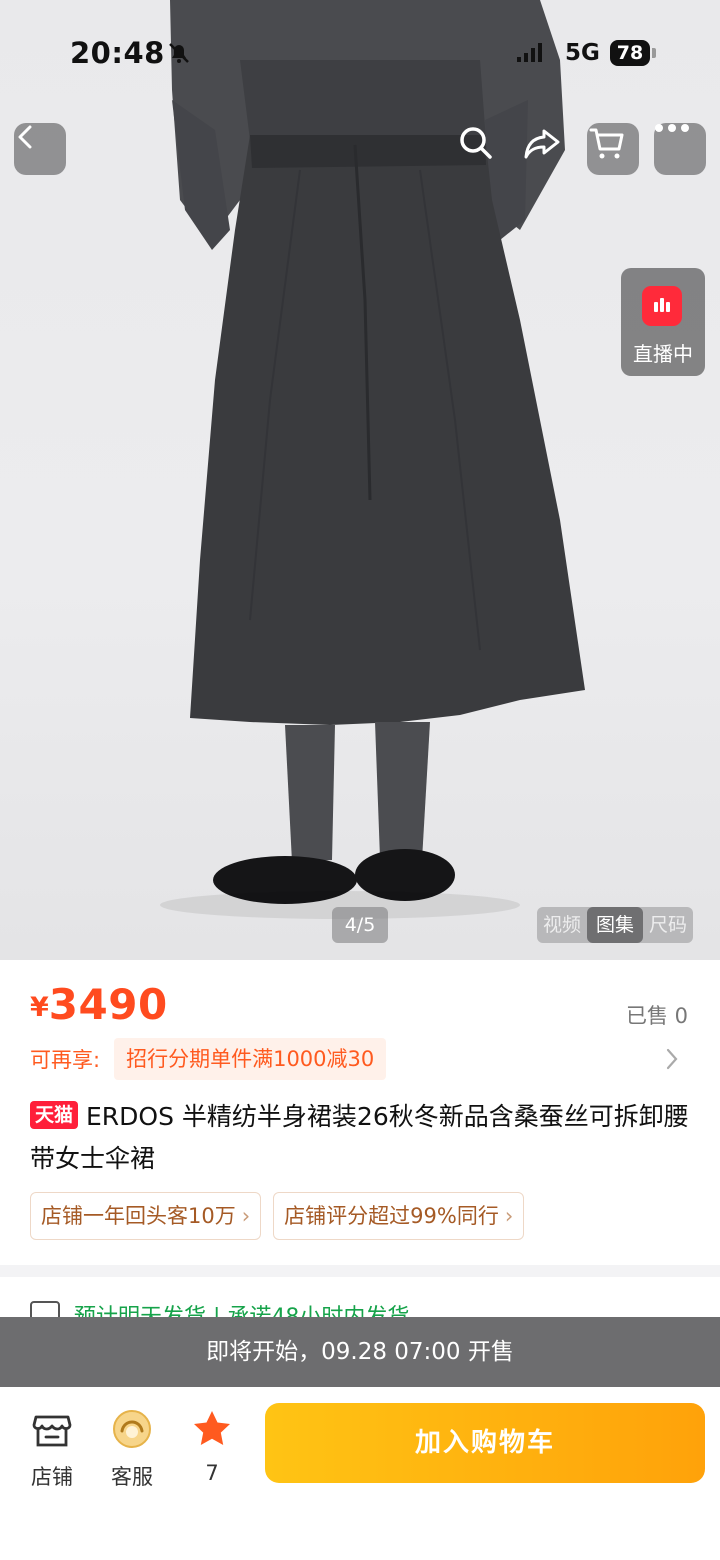  I want to click on search-icon, so click(476, 143).